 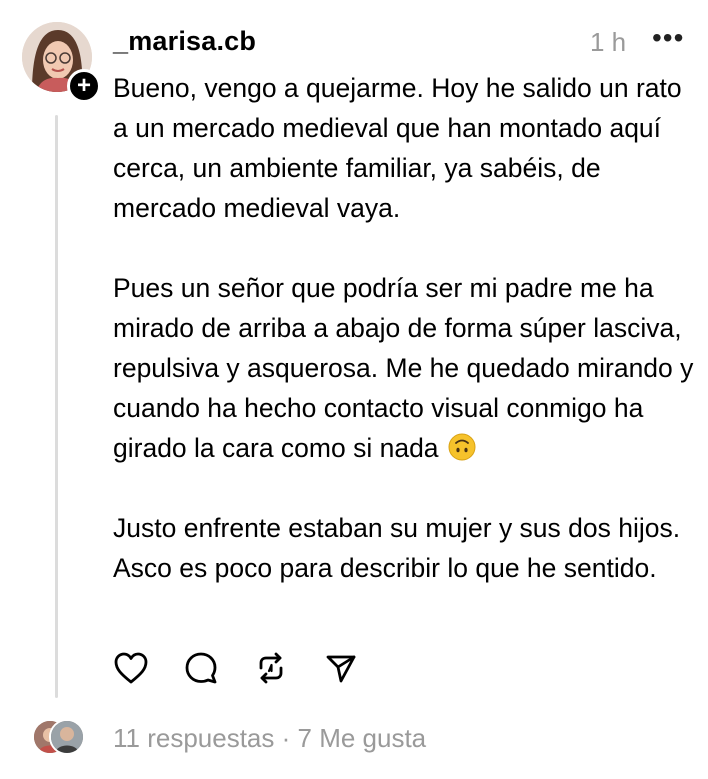 What do you see at coordinates (608, 42) in the screenshot?
I see `post-time: 1 h` at bounding box center [608, 42].